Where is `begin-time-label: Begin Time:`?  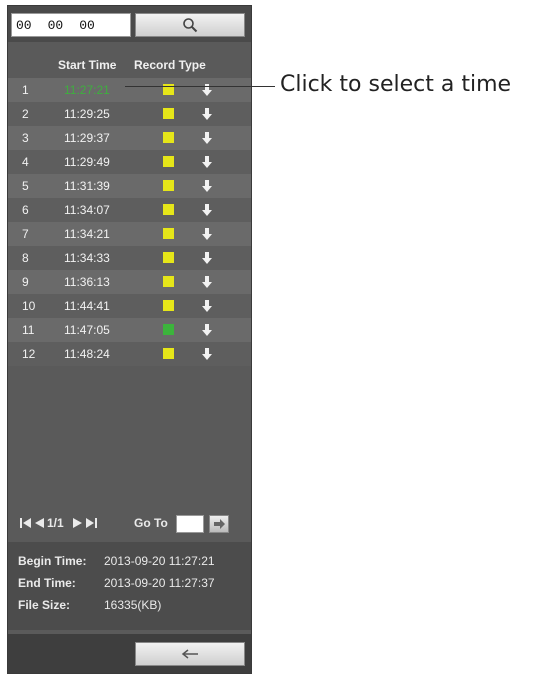 begin-time-label: Begin Time: is located at coordinates (52, 561).